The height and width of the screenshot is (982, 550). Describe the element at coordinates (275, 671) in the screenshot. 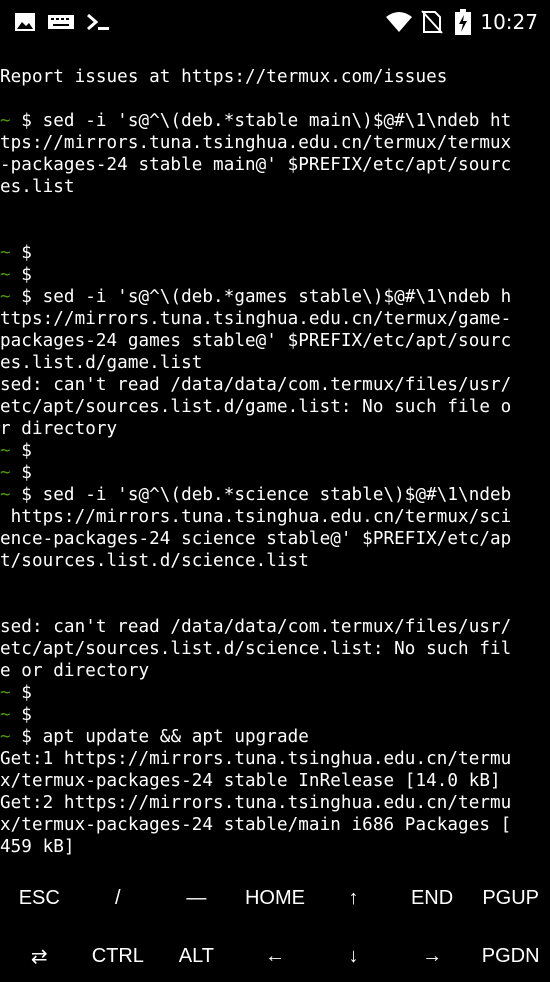

I see `terminal-line: e or directory` at that location.